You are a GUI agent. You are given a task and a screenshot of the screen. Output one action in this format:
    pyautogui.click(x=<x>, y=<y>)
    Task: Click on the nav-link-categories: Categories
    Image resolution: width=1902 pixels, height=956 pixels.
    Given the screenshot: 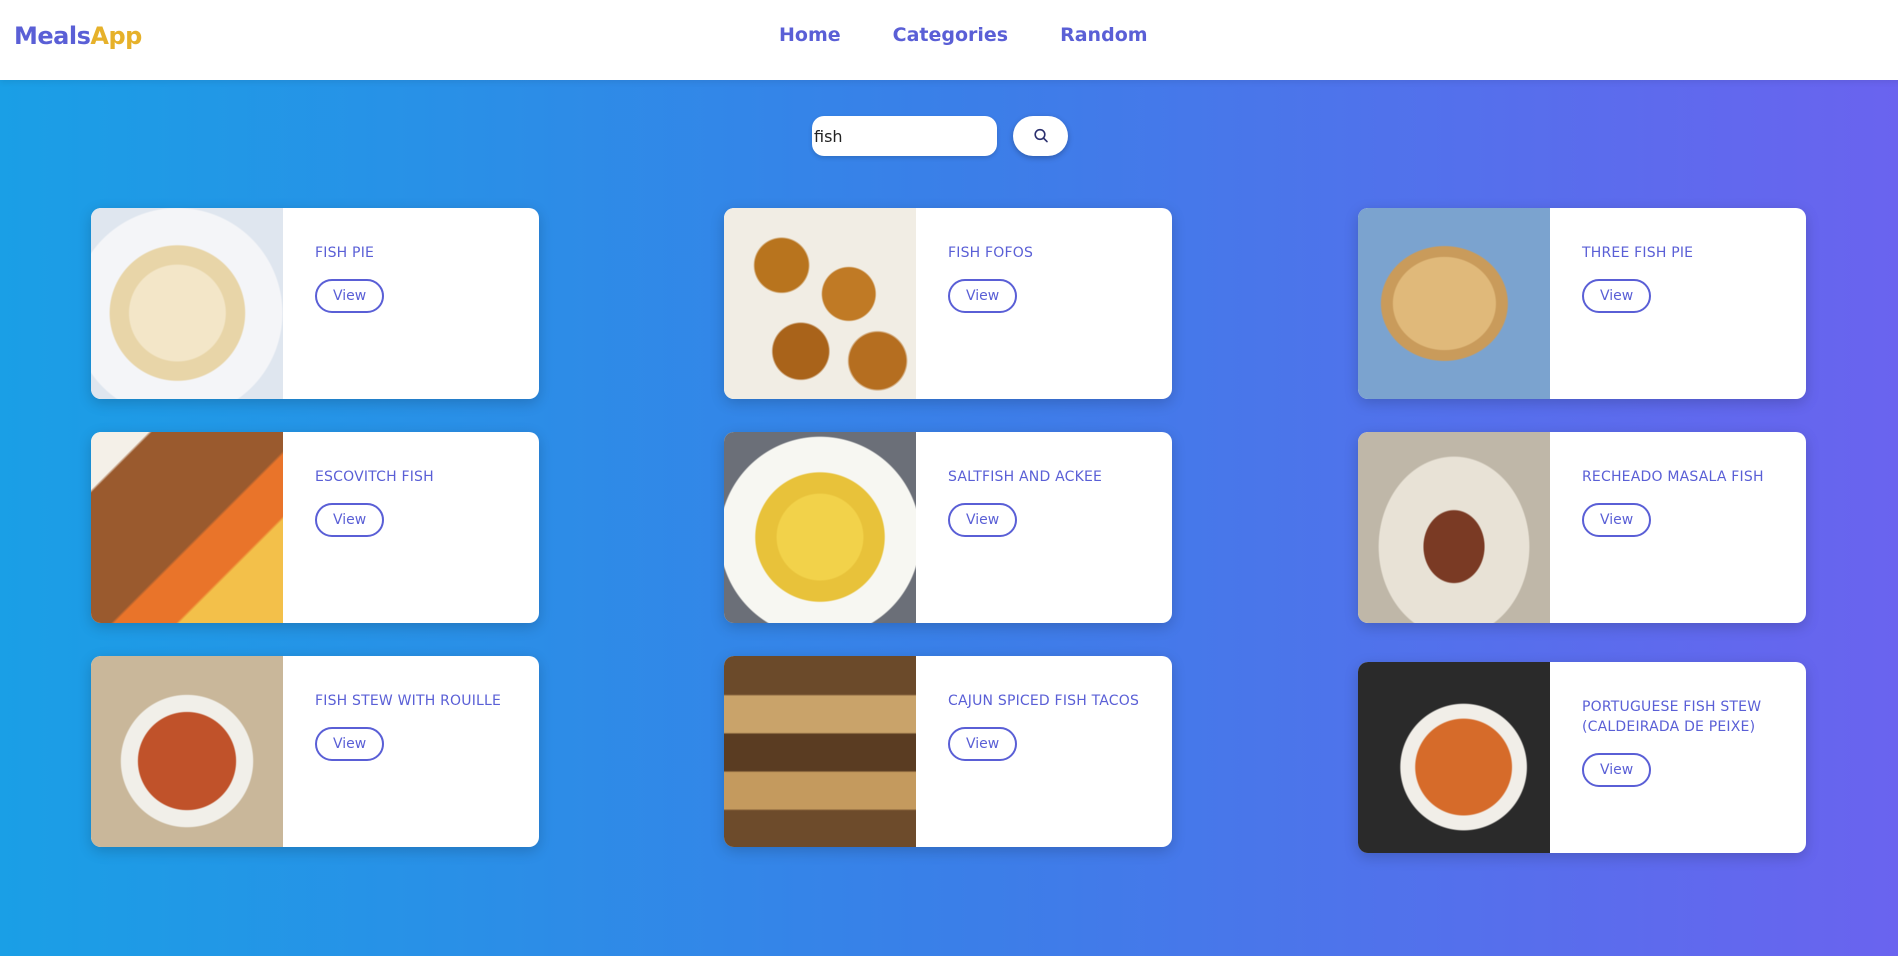 What is the action you would take?
    pyautogui.click(x=950, y=35)
    